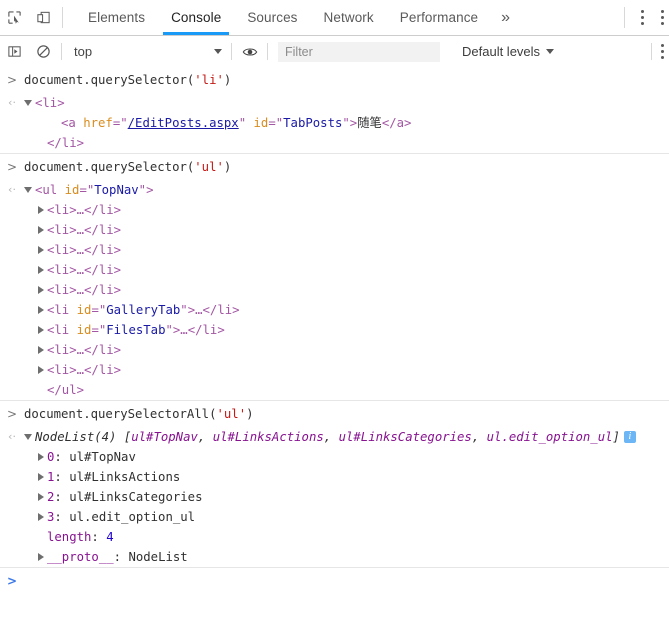  Describe the element at coordinates (505, 17) in the screenshot. I see `more-tabs-button: »` at that location.